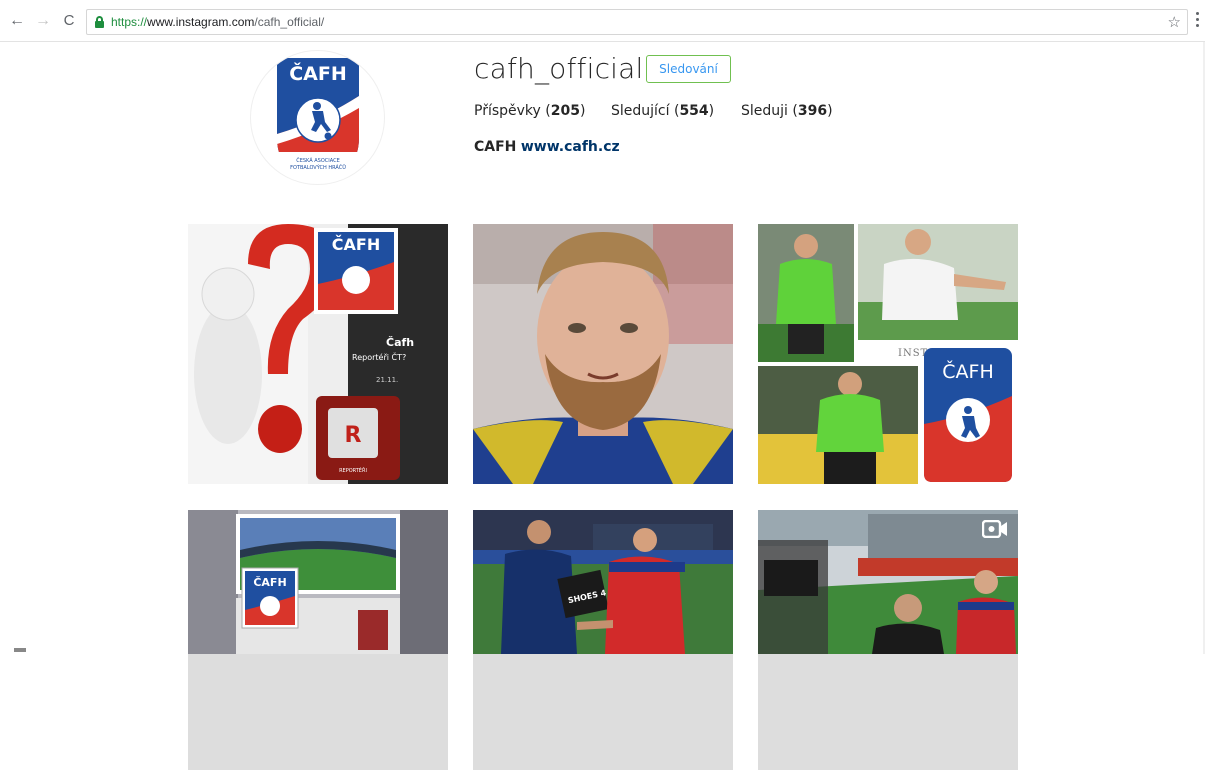  I want to click on post-3-image: INSTAMAG ČAFH, so click(888, 354).